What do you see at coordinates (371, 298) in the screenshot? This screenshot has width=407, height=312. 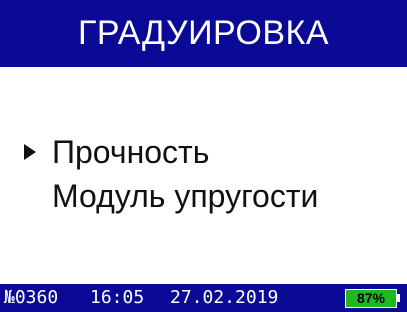 I see `battery-indicator: 87%` at bounding box center [371, 298].